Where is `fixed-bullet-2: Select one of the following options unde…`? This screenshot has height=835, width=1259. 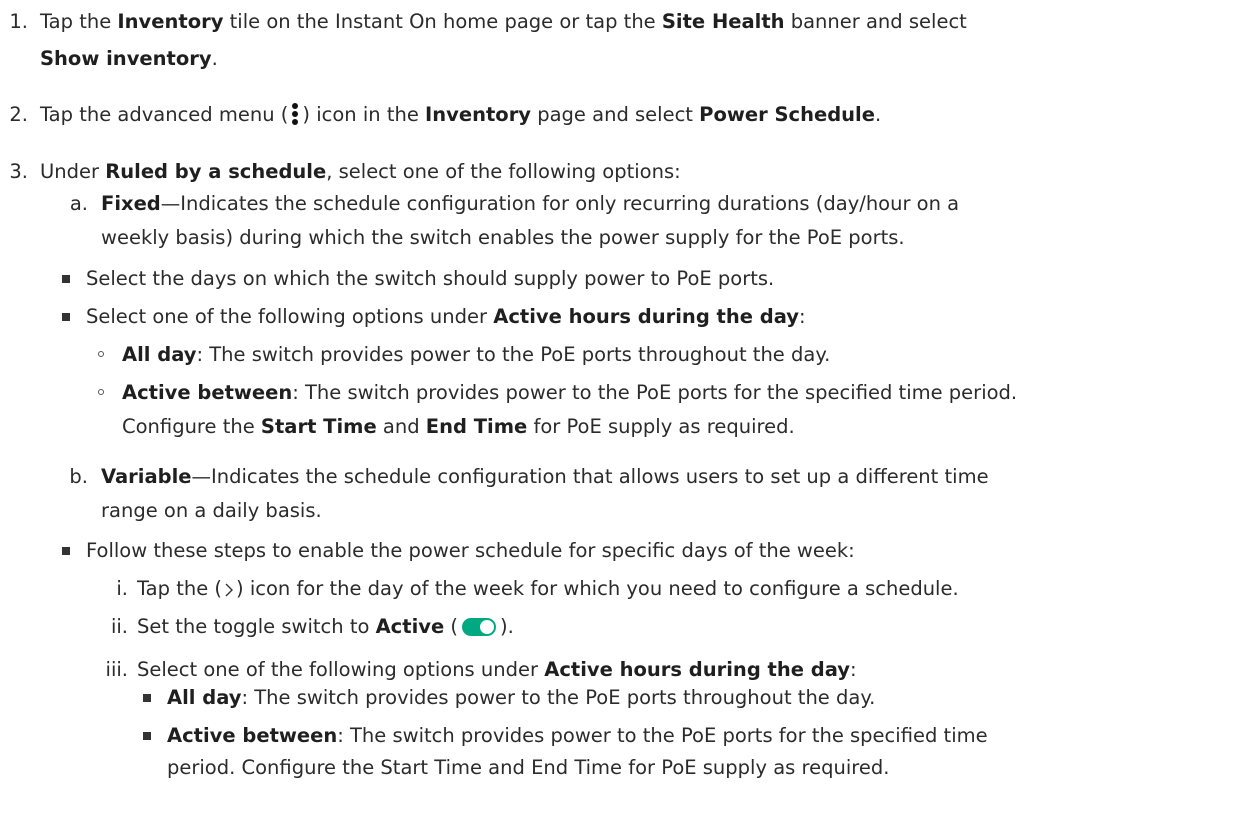 fixed-bullet-2: Select one of the following options unde… is located at coordinates (446, 316).